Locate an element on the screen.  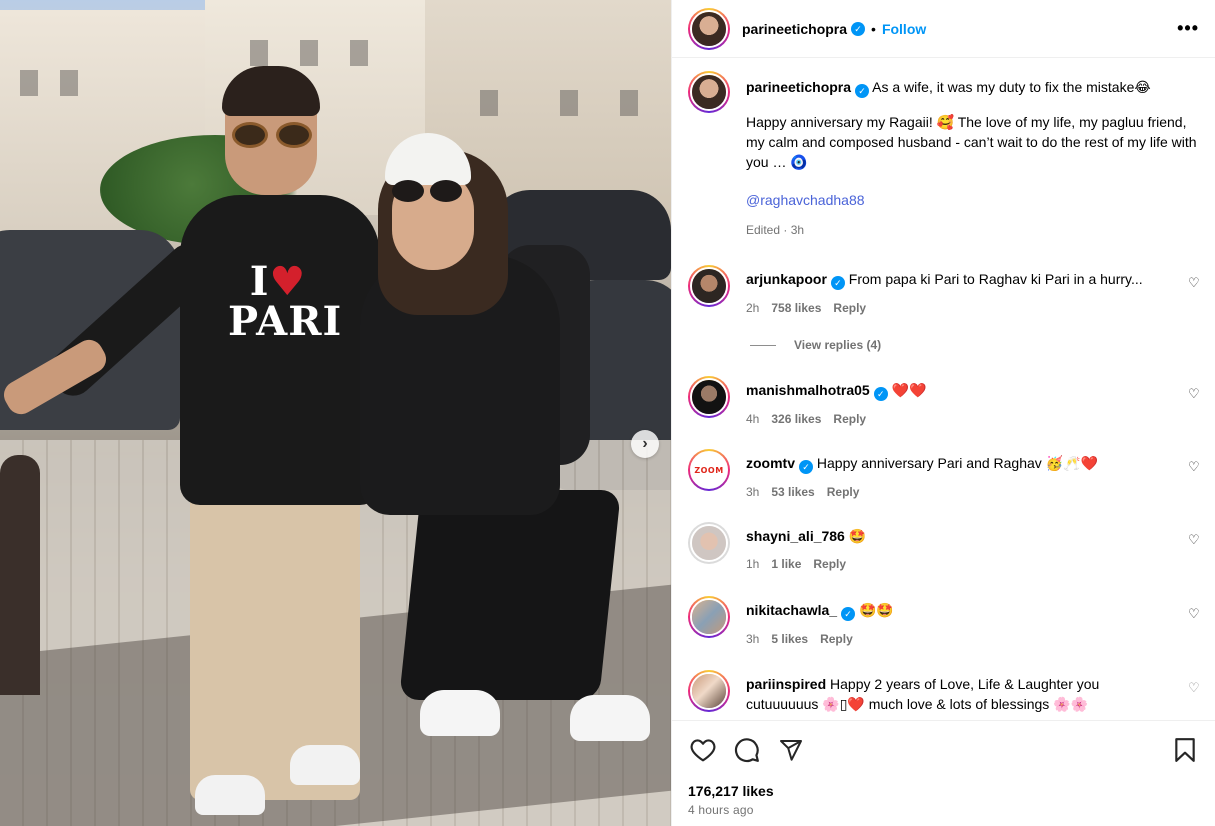
more-icon: ••• is located at coordinates (1188, 28).